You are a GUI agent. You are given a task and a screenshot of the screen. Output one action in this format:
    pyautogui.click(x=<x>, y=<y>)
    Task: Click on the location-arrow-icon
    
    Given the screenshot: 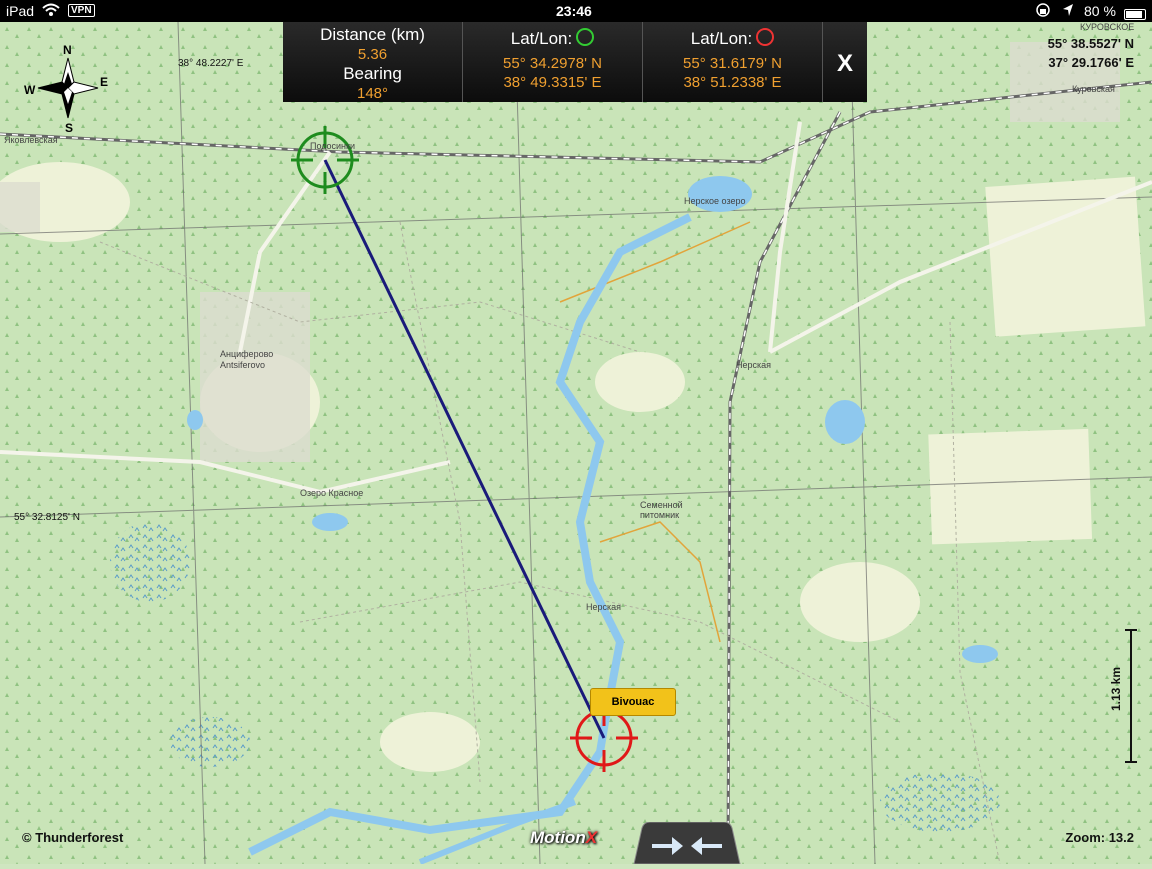 What is the action you would take?
    pyautogui.click(x=1068, y=11)
    